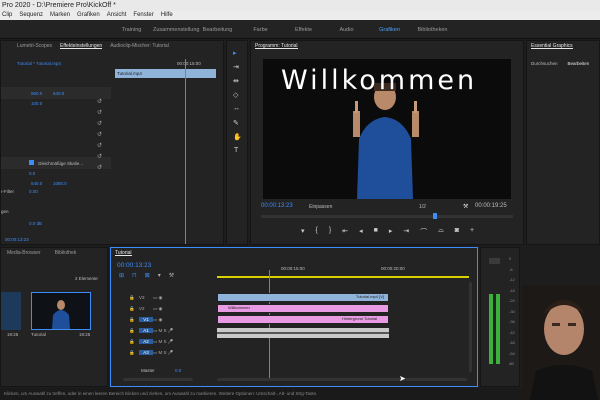  Describe the element at coordinates (342, 379) in the screenshot. I see `timeline-scrollbar` at that location.